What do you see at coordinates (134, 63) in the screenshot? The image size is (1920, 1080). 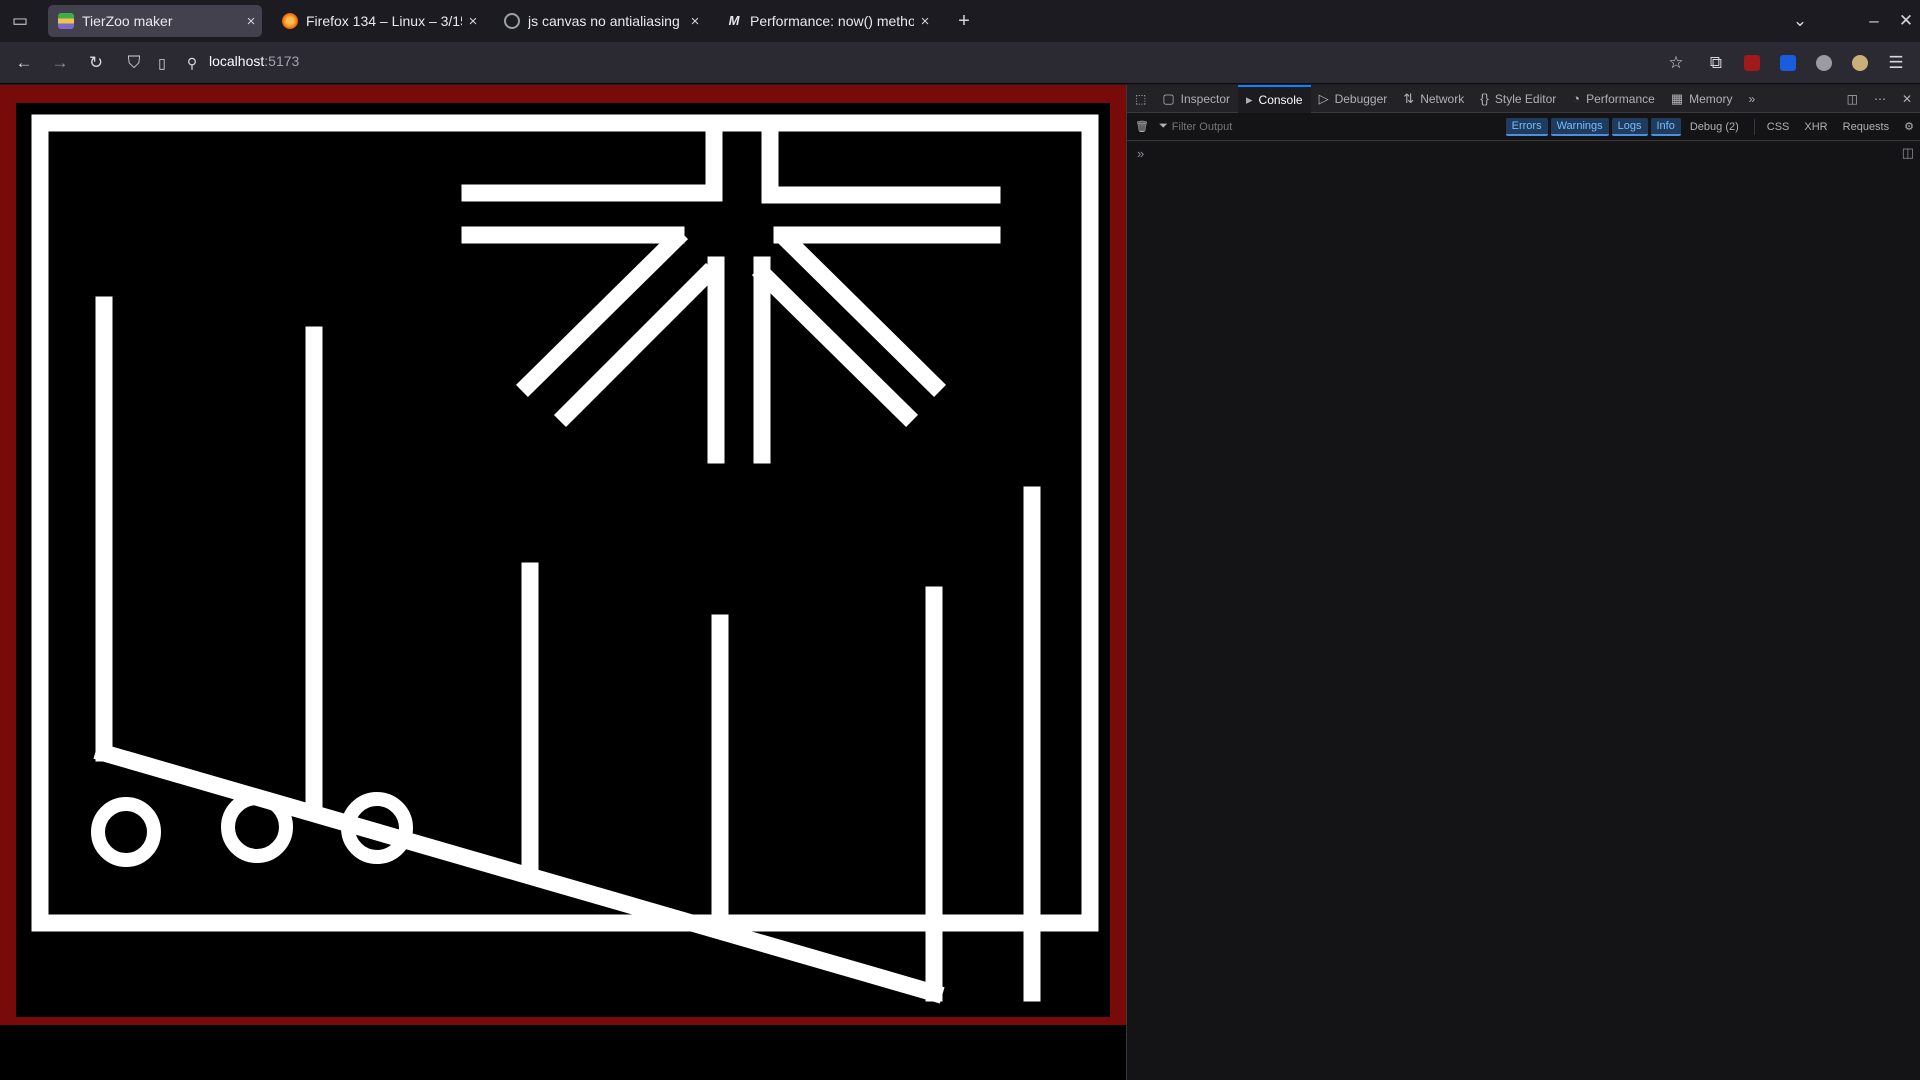 I see `tracking-protection-shield-icon: ⛉` at bounding box center [134, 63].